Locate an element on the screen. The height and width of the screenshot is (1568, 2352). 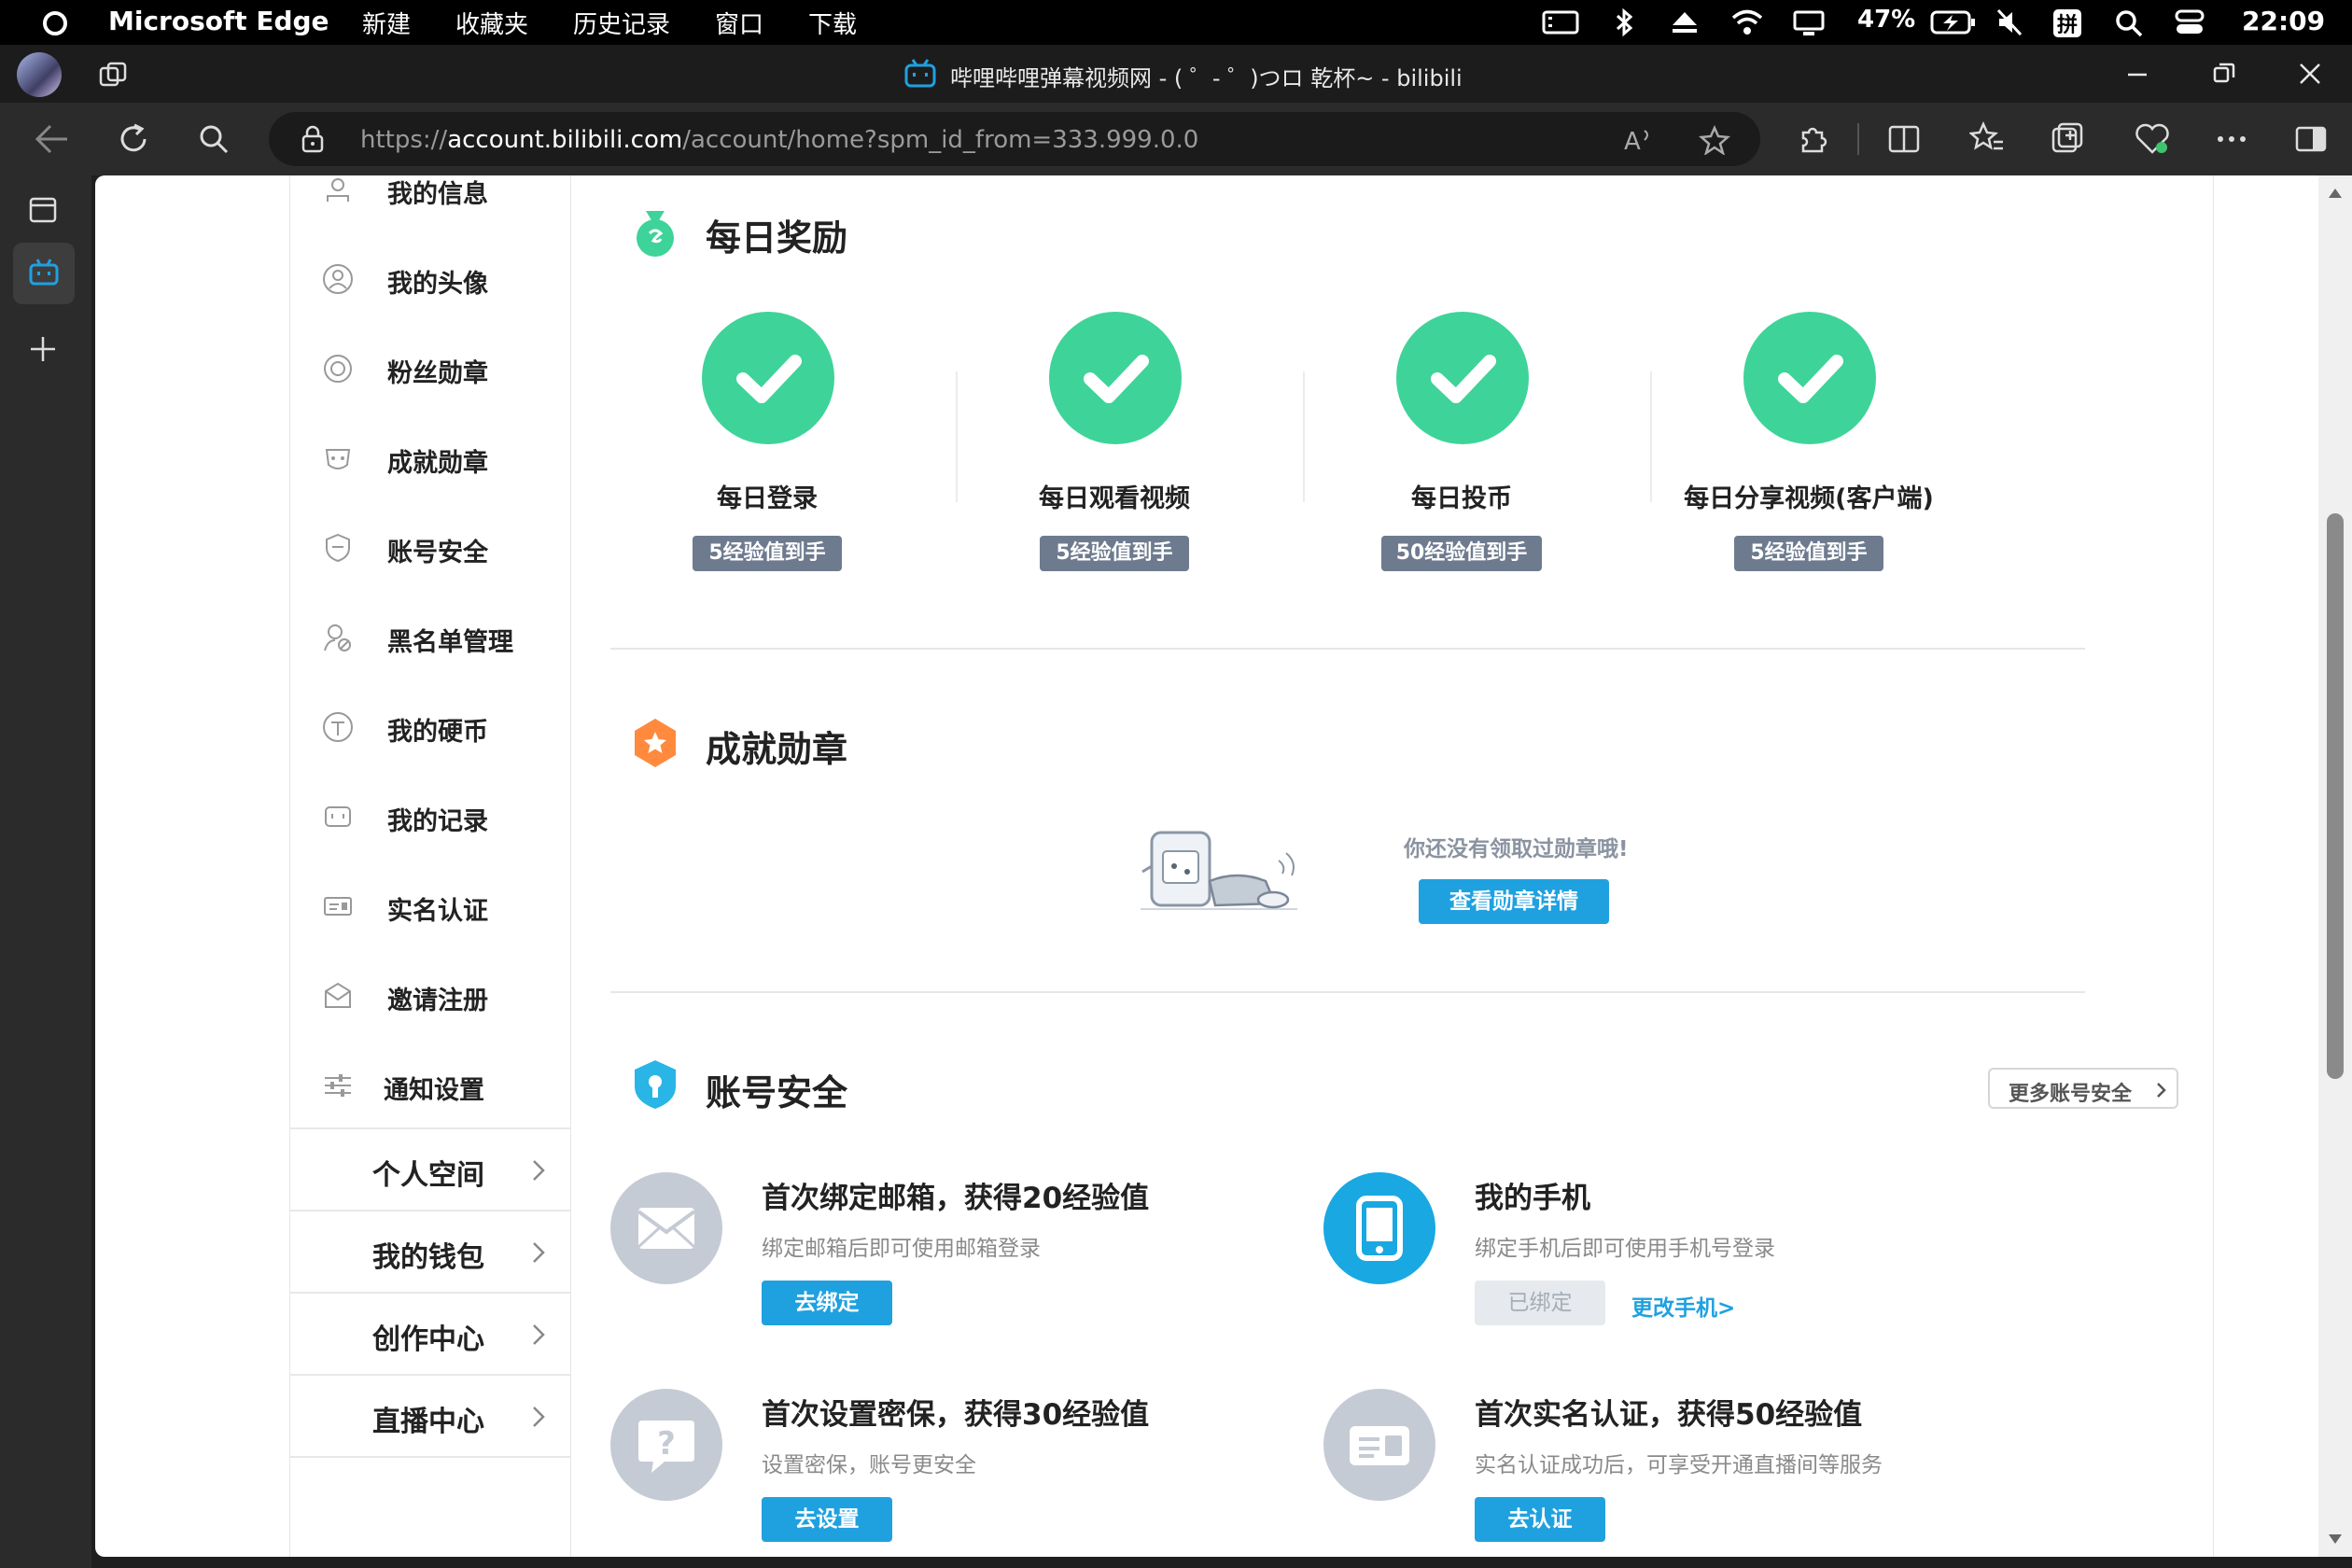
search-icon is located at coordinates (214, 139).